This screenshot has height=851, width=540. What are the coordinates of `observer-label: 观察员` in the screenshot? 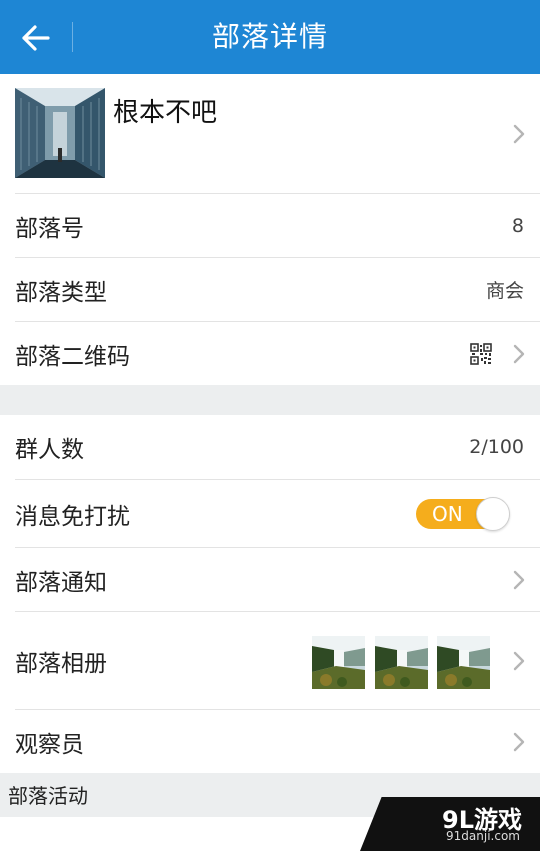 It's located at (49, 744).